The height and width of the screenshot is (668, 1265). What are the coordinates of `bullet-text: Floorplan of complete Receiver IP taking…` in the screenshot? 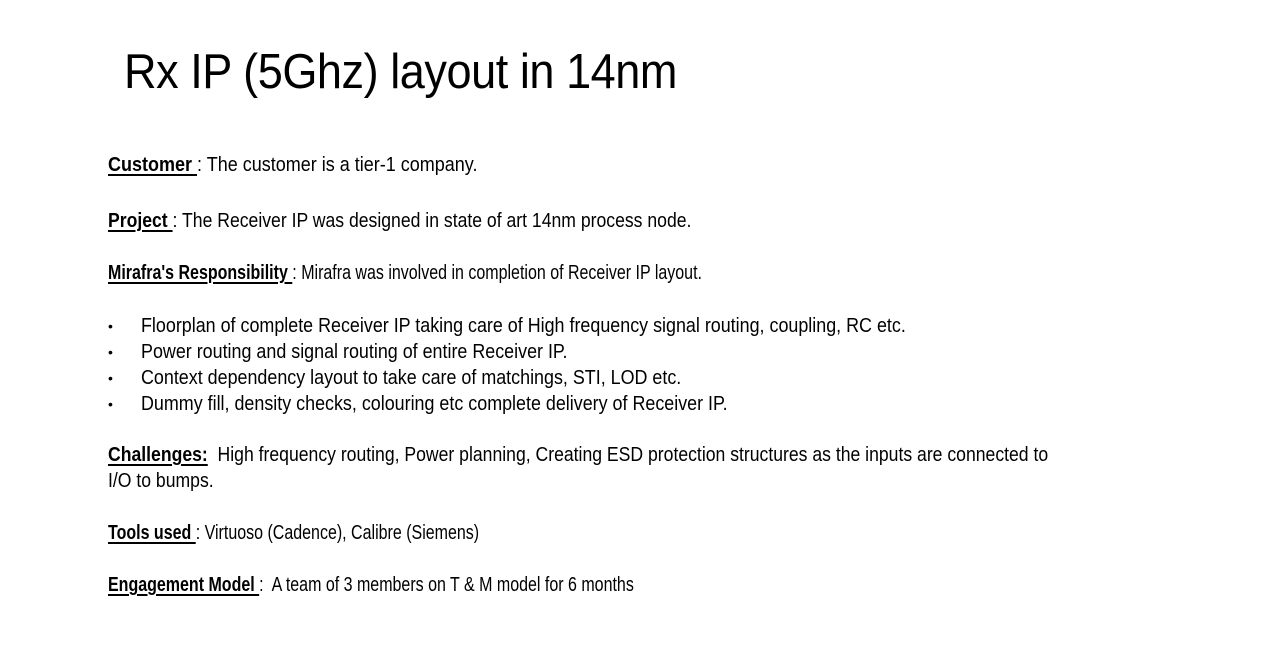 It's located at (523, 326).